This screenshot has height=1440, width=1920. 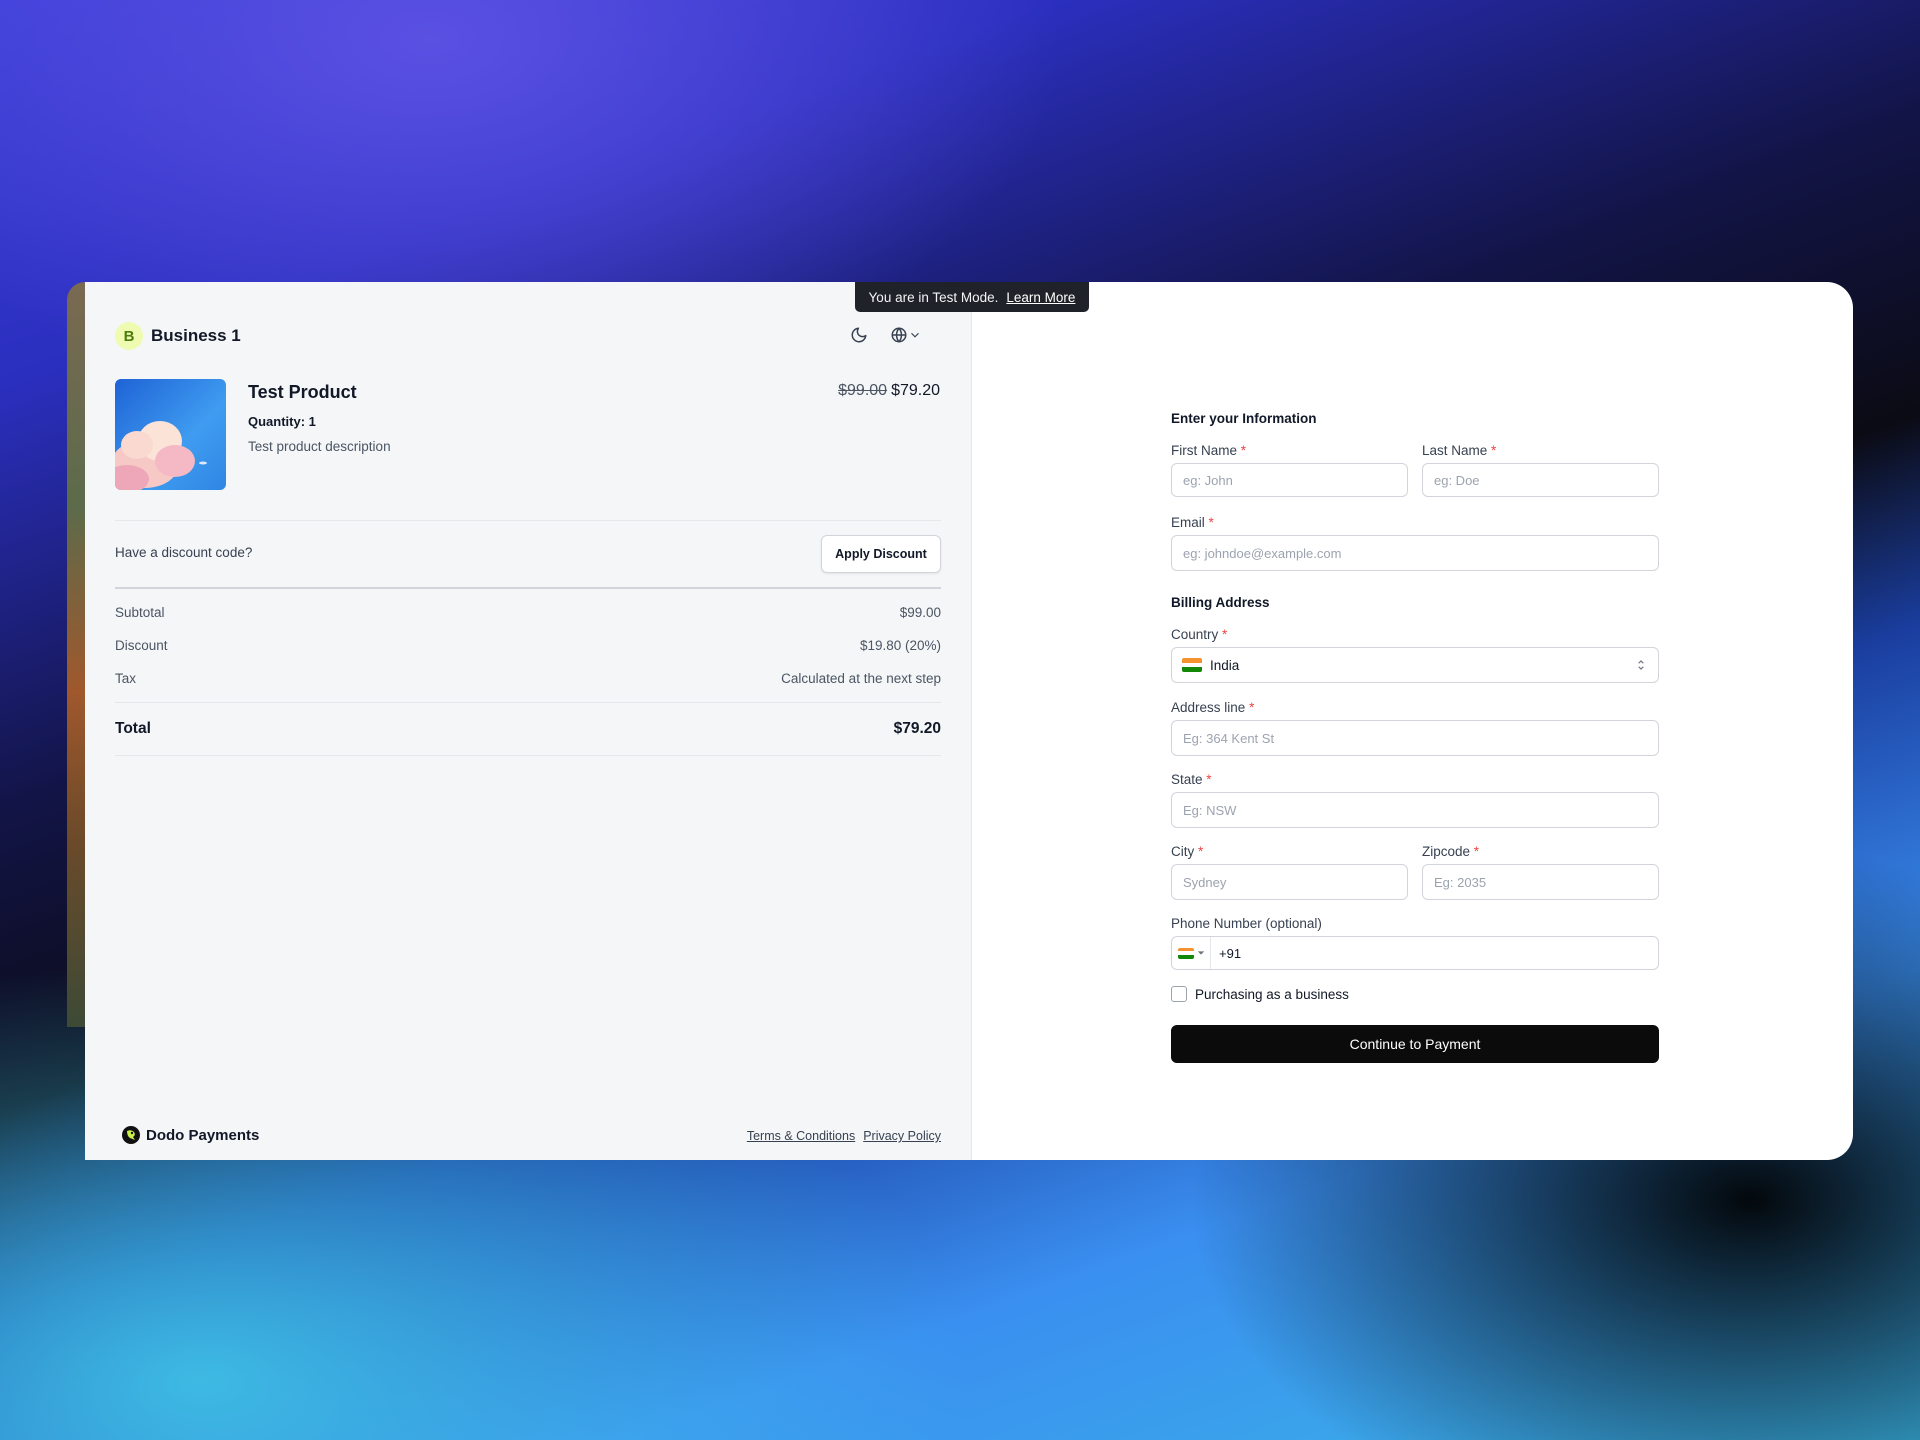 I want to click on footer-links: Terms & Conditions Privacy Policy, so click(x=844, y=1136).